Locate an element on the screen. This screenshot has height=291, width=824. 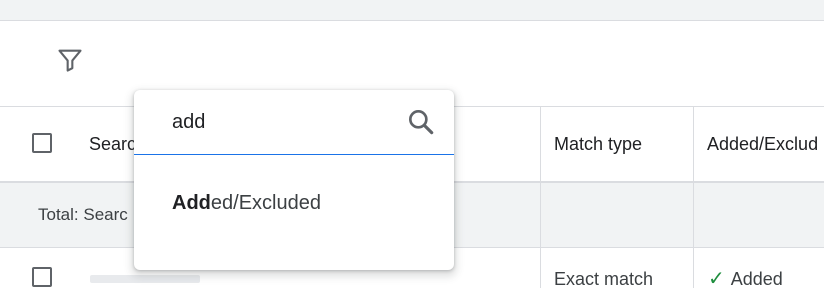
column-search-input is located at coordinates (282, 122).